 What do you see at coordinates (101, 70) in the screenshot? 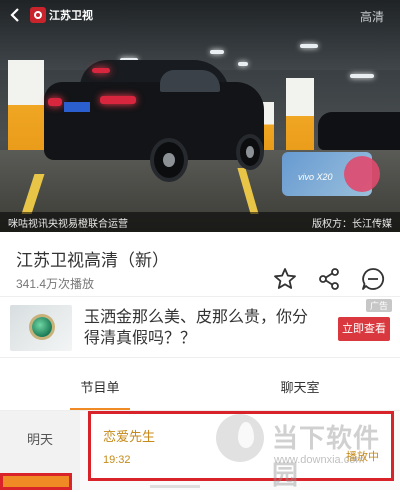
I see `car-brake-light` at bounding box center [101, 70].